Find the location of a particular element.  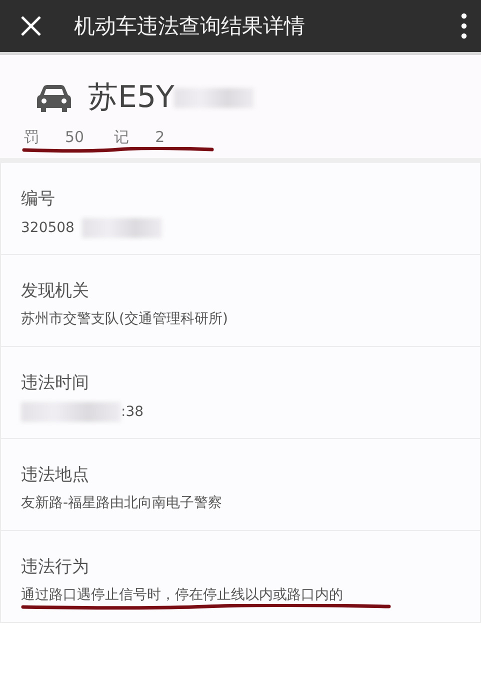

detail-value: 320508 is located at coordinates (47, 228).